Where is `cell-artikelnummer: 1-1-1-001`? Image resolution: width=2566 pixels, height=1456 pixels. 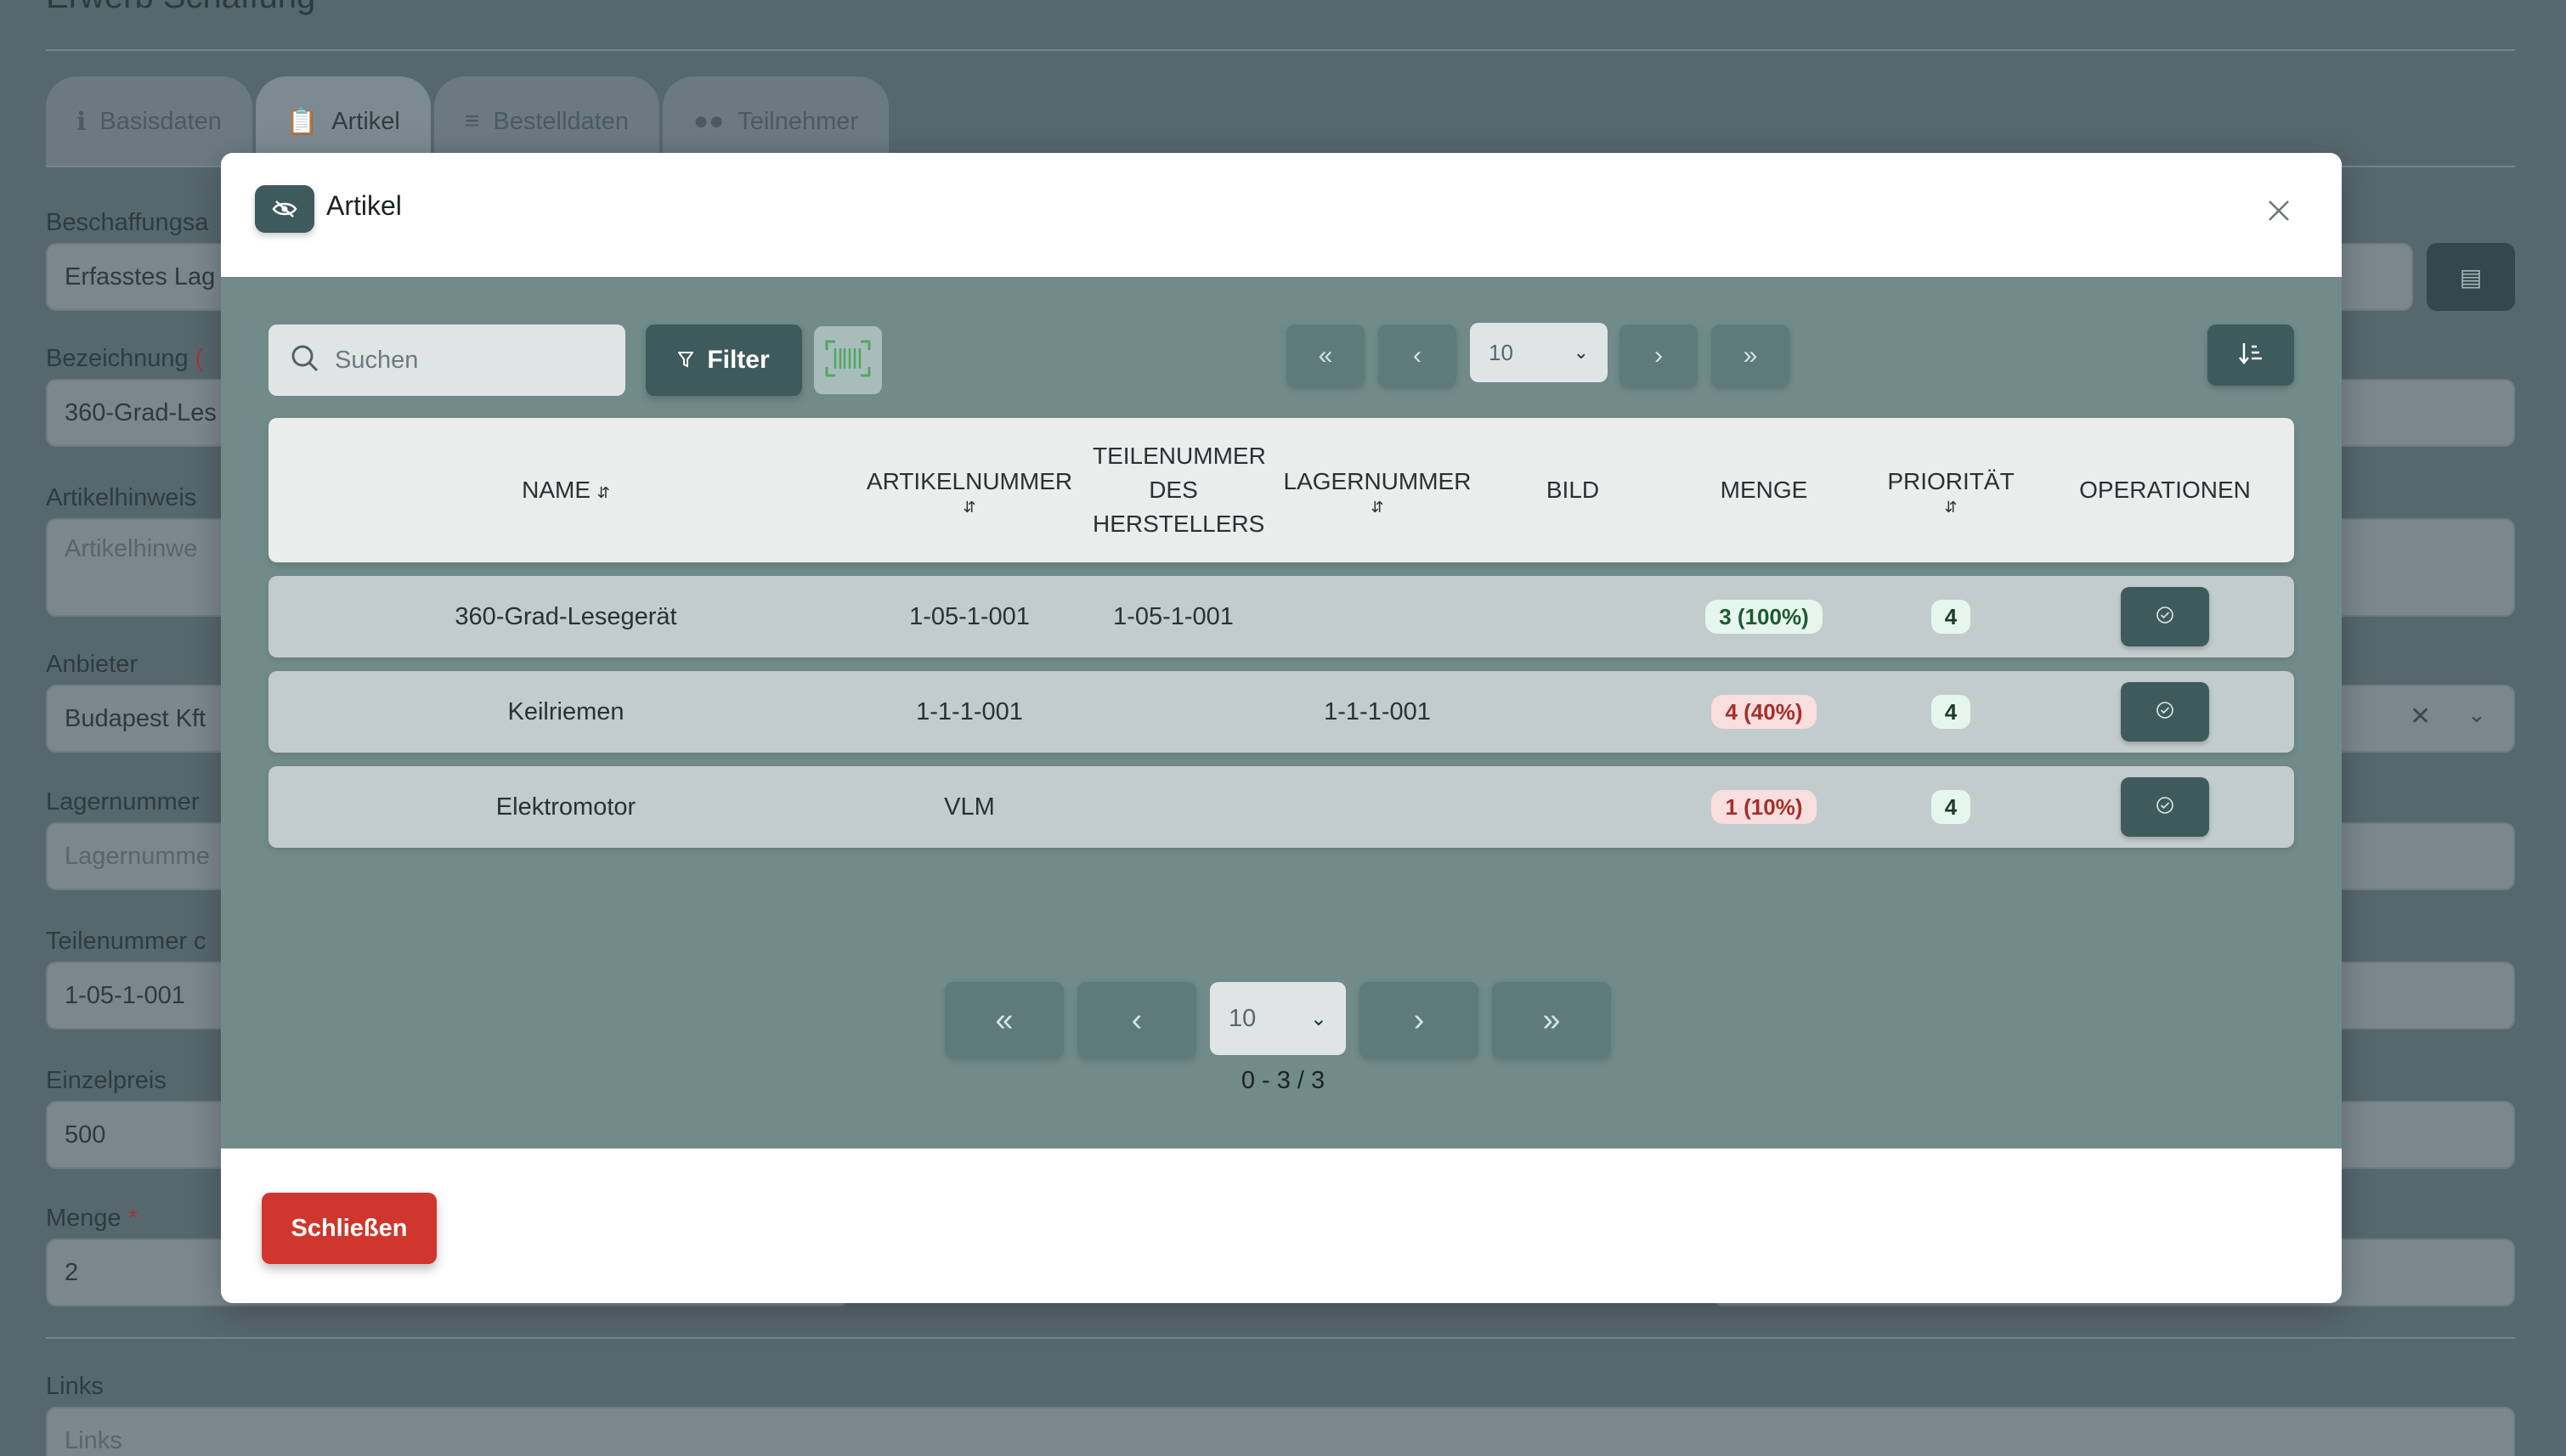 cell-artikelnummer: 1-1-1-001 is located at coordinates (969, 711).